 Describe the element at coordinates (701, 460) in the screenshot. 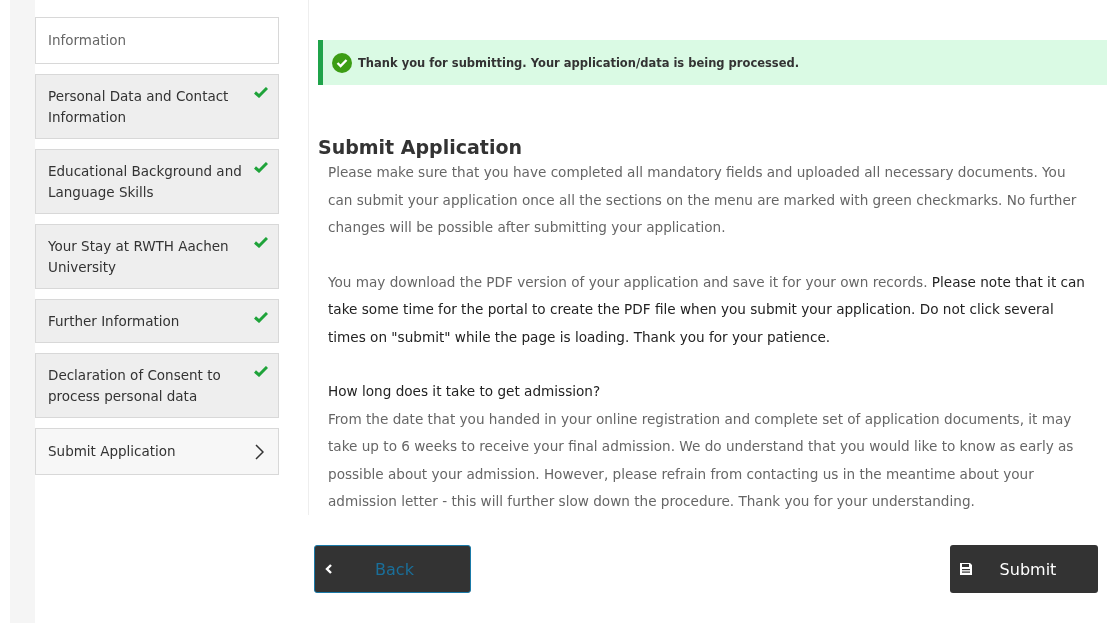

I see `paragraph: From the date that you handed in your online registration and complete set of application documents, it may take up to 6 weeks to receive your final admission. We do understand that you would like to know as early as possible about your admission. However, please refrain from contacting us in the meantime about your admission letter - this will further slow down the procedure. Thank you for your understanding.` at that location.